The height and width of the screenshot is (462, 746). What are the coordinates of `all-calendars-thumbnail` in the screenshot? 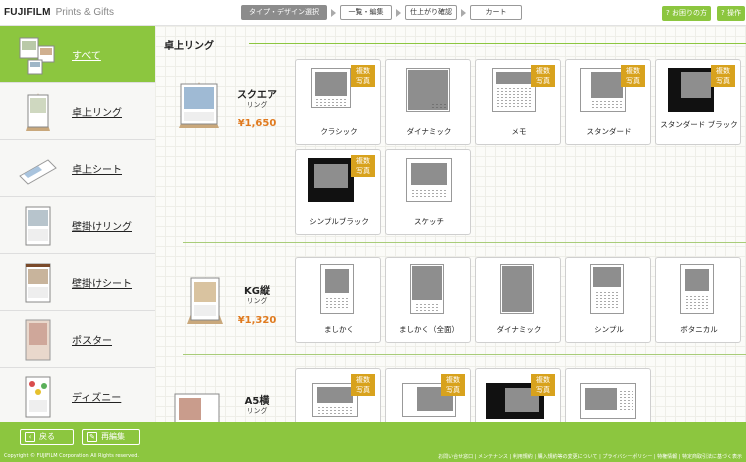 It's located at (37, 56).